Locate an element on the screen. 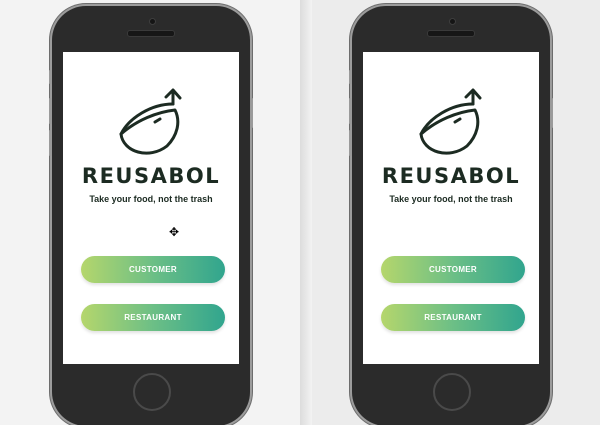 The image size is (600, 425). panel-divider is located at coordinates (306, 212).